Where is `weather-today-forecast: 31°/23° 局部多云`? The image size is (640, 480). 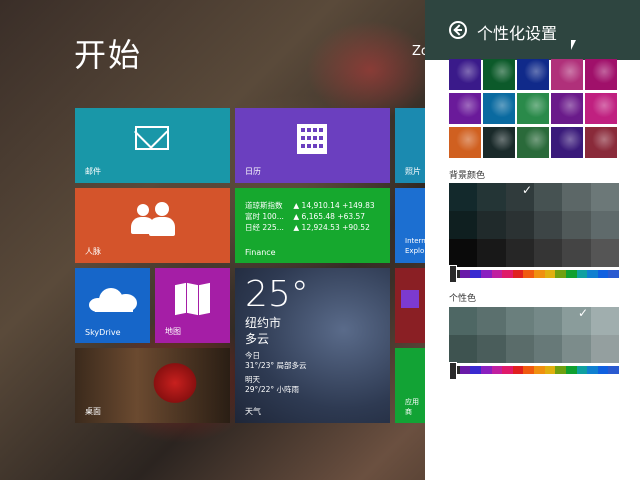
weather-today-forecast: 31°/23° 局部多云 is located at coordinates (276, 365).